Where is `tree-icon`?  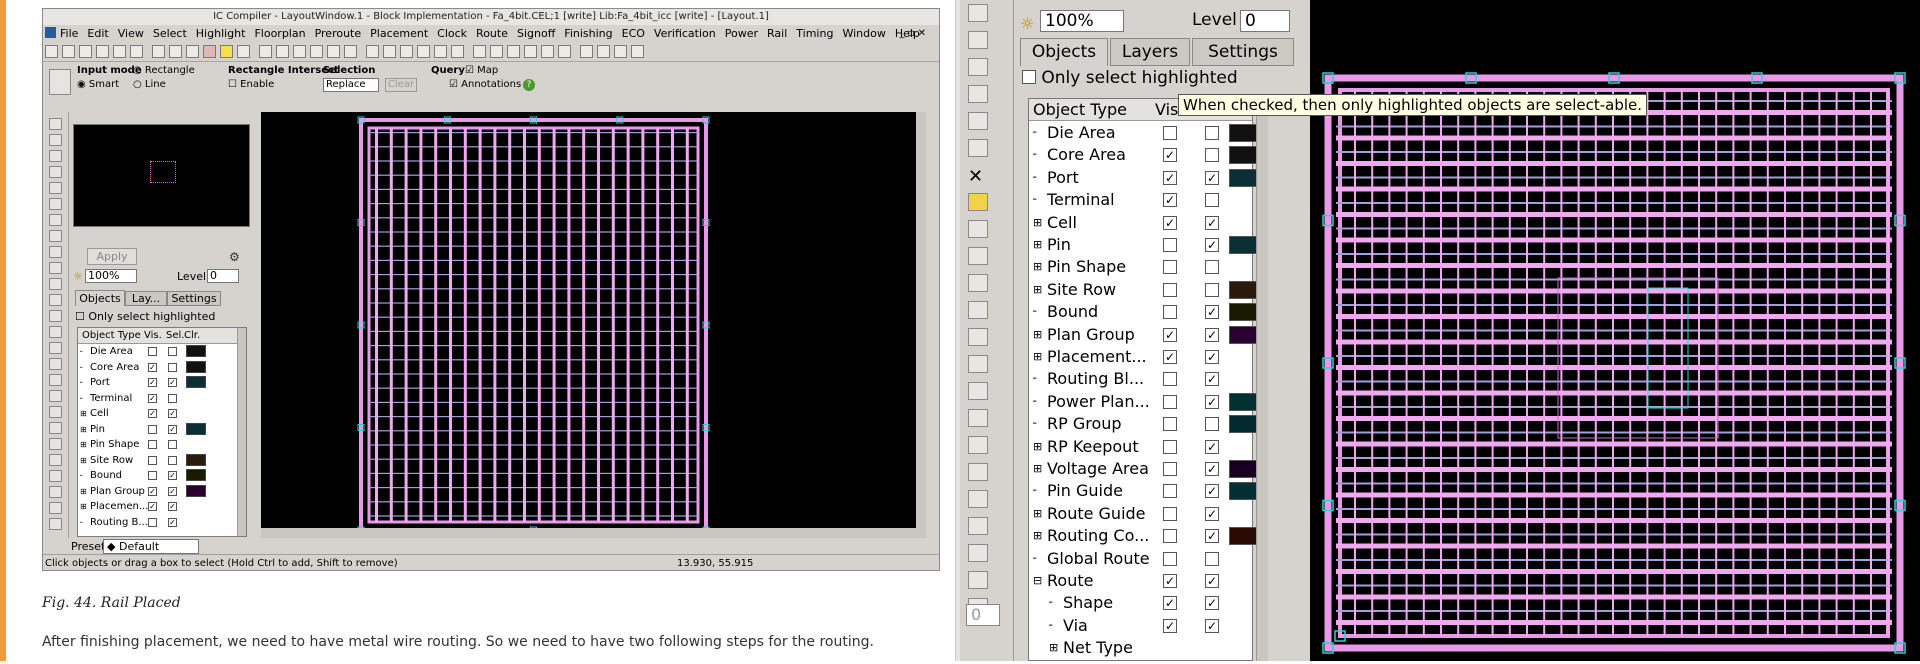
tree-icon is located at coordinates (299, 51).